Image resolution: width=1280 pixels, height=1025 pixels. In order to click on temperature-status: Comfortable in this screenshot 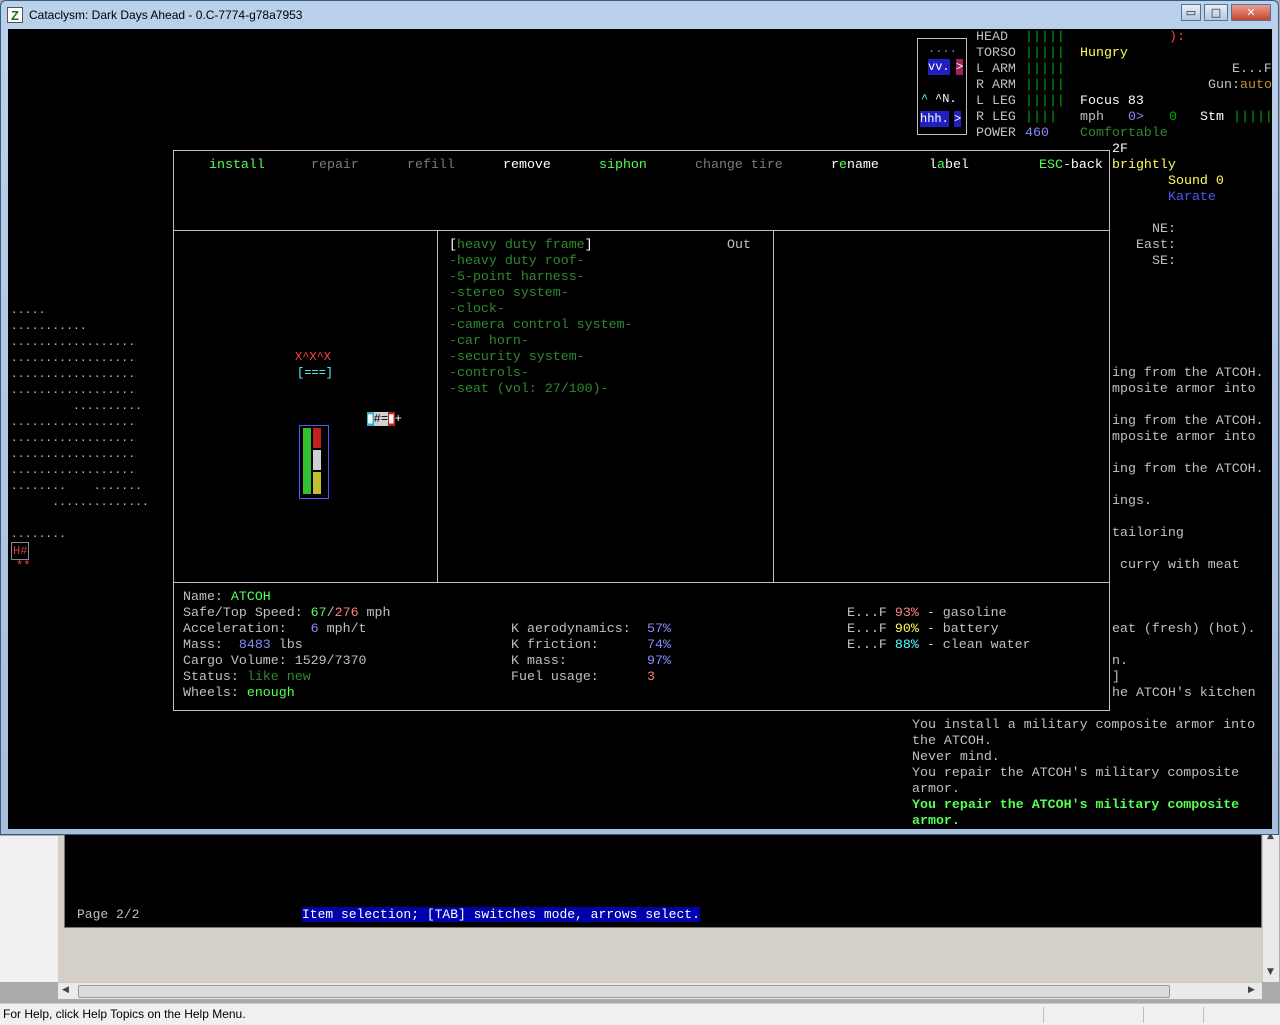, I will do `click(1124, 132)`.